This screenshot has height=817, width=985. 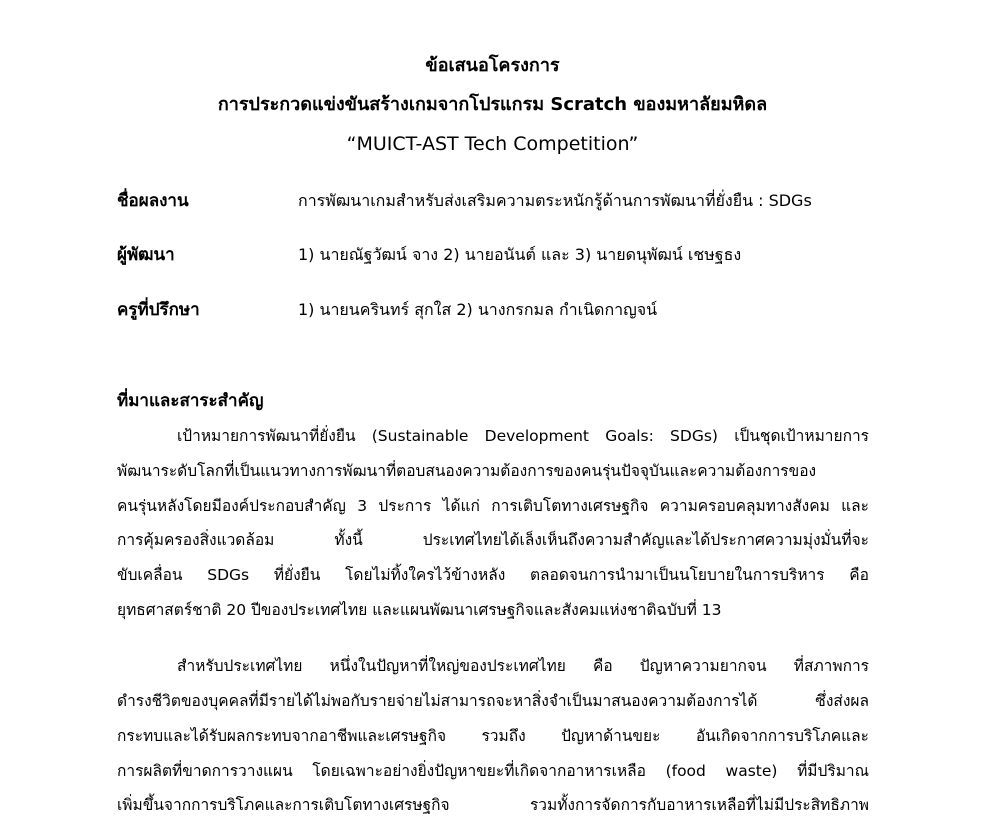 I want to click on section-heading: ที่มาและสาระสำคัญ, so click(x=190, y=401).